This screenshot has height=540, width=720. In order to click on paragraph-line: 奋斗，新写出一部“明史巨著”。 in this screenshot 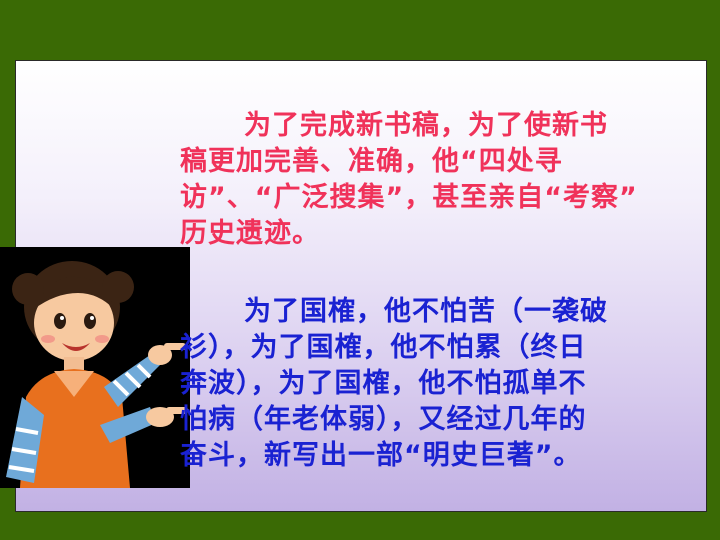, I will do `click(381, 455)`.